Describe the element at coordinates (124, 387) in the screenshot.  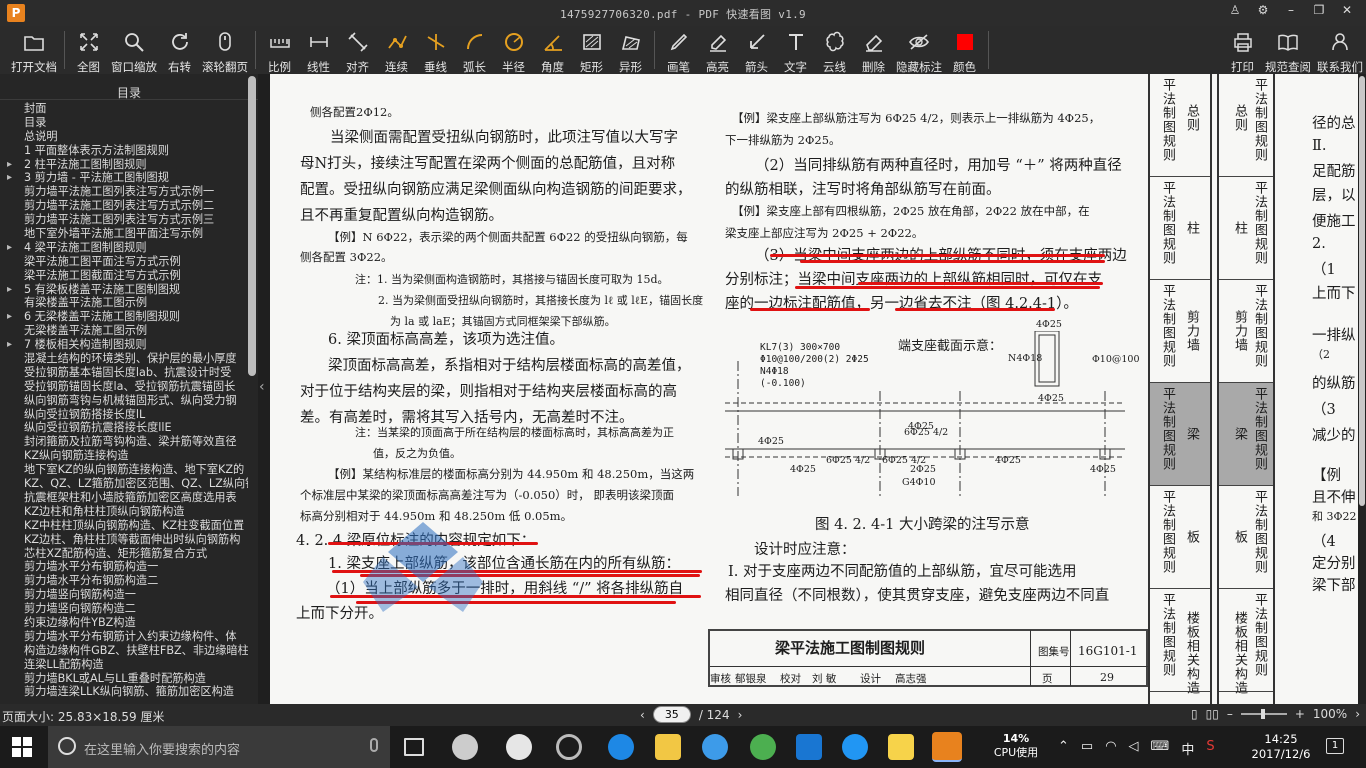
I see `toc-item: 受拉钢筋锚固长度la、受拉钢筋抗震锚固长` at that location.